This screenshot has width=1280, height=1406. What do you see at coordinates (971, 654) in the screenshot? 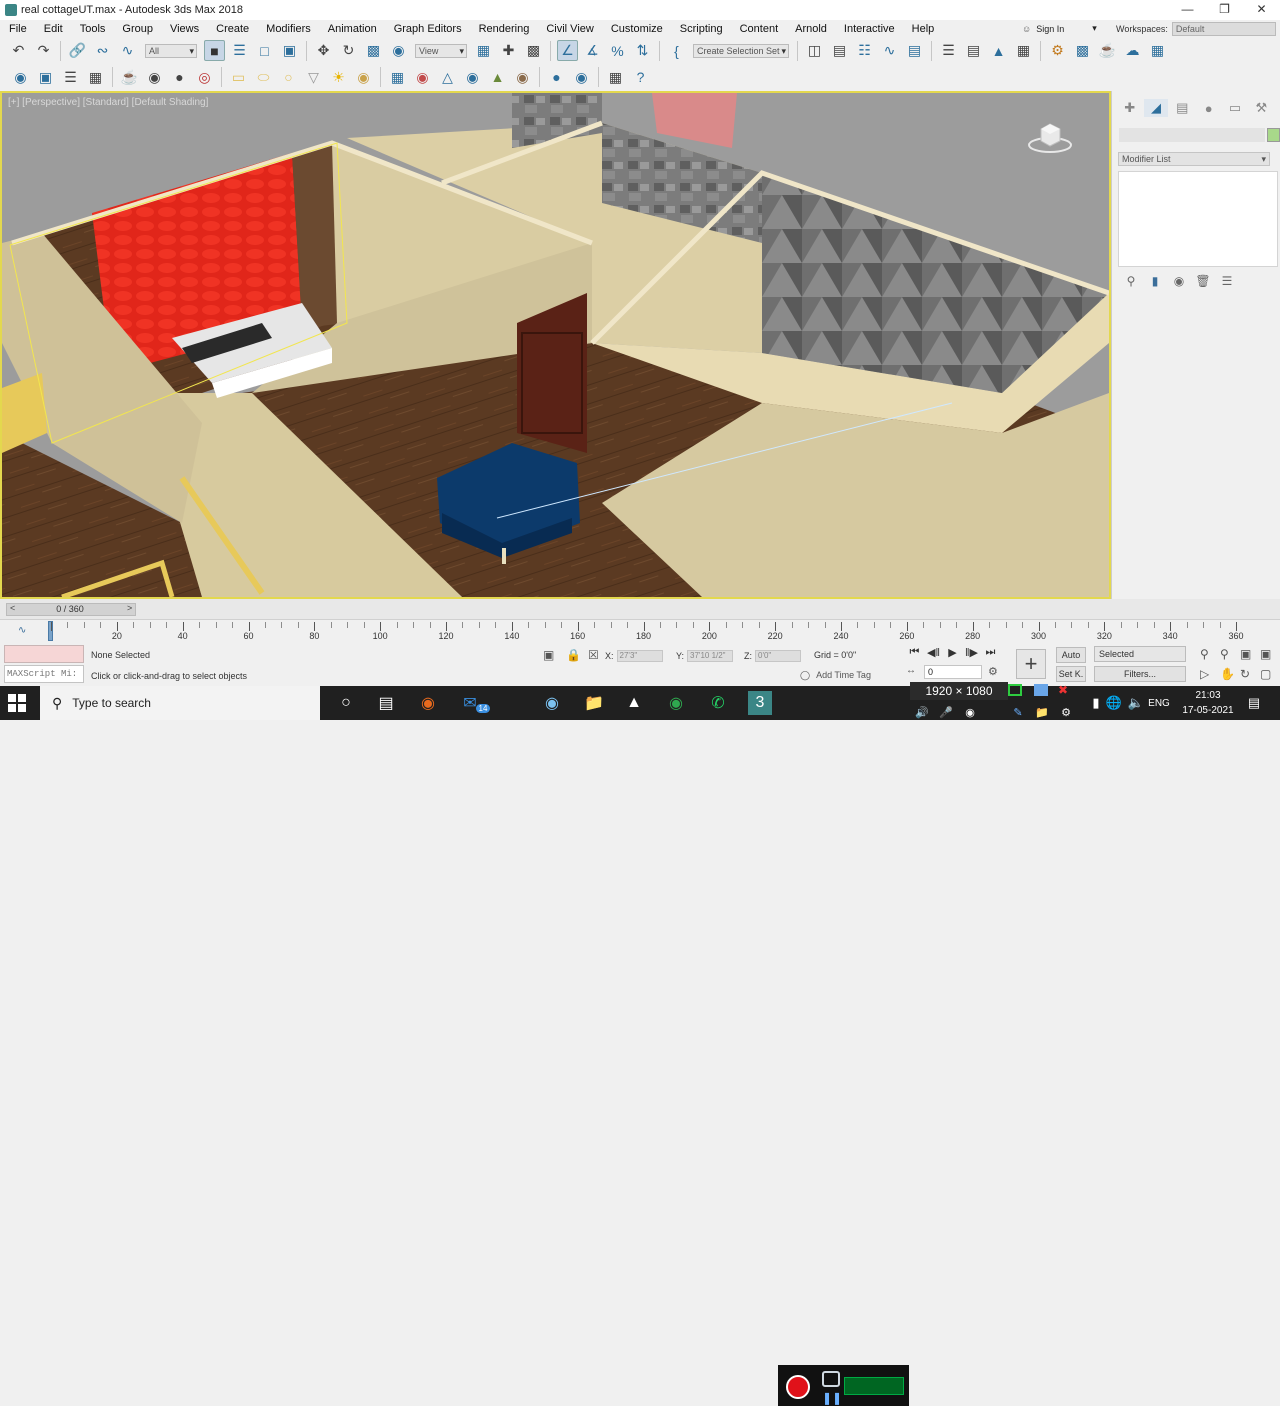
I see `next-frame-icon: ‖▶` at bounding box center [971, 654].